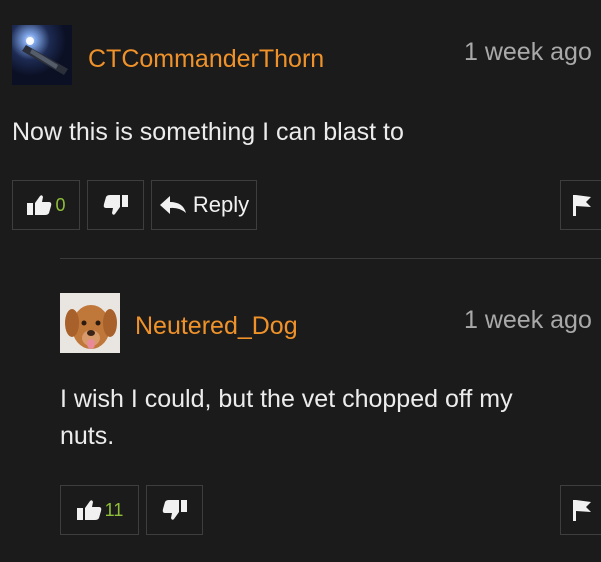  I want to click on comment-text: Now this is something I can blast to, so click(208, 132).